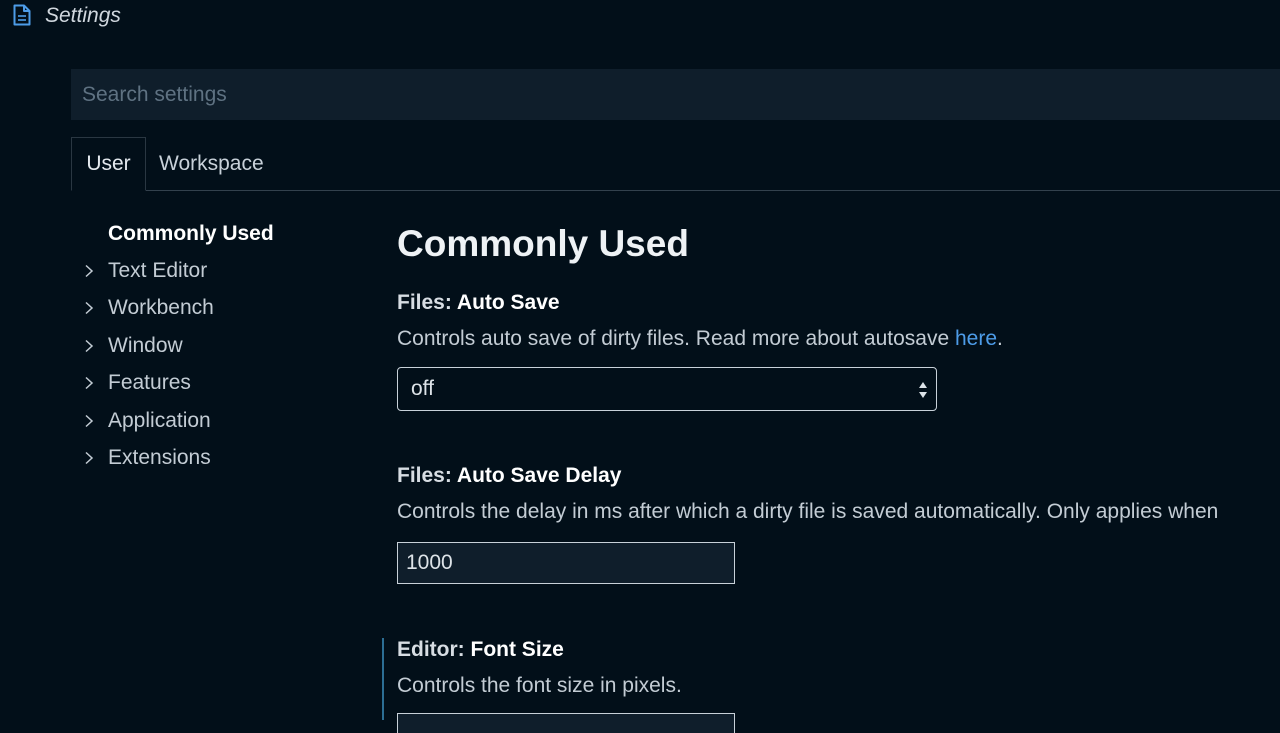 Image resolution: width=1280 pixels, height=733 pixels. What do you see at coordinates (211, 164) in the screenshot?
I see `tab-workspace: Workspace` at bounding box center [211, 164].